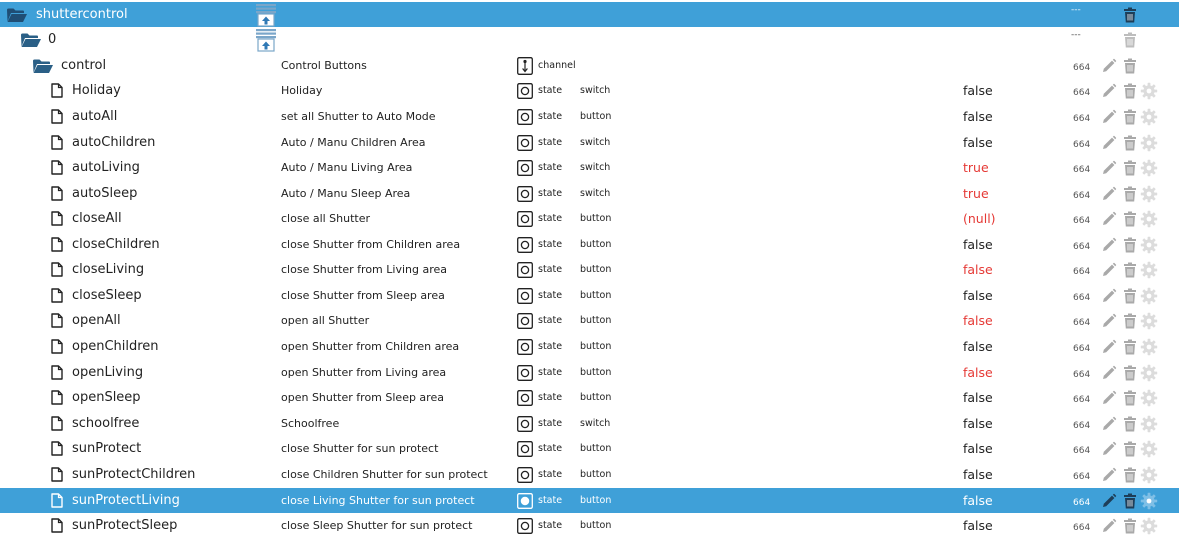 This screenshot has height=541, width=1179. I want to click on object-name: autoAll, so click(94, 116).